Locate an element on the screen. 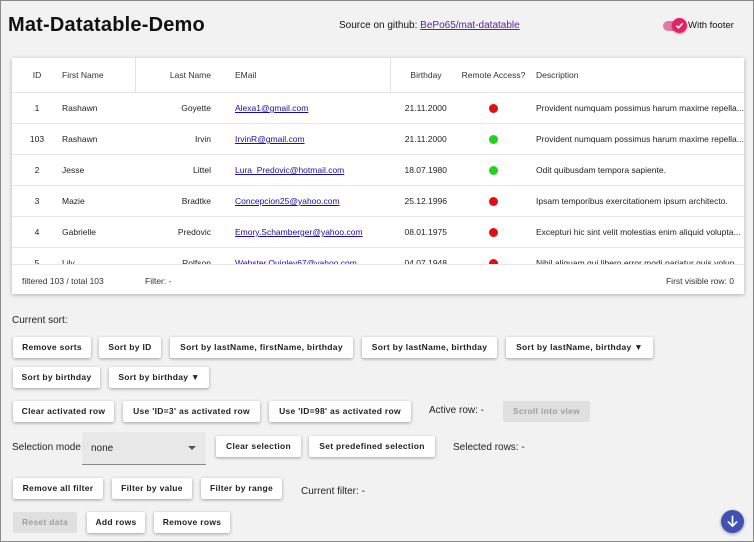  cell-id: 2 is located at coordinates (37, 170).